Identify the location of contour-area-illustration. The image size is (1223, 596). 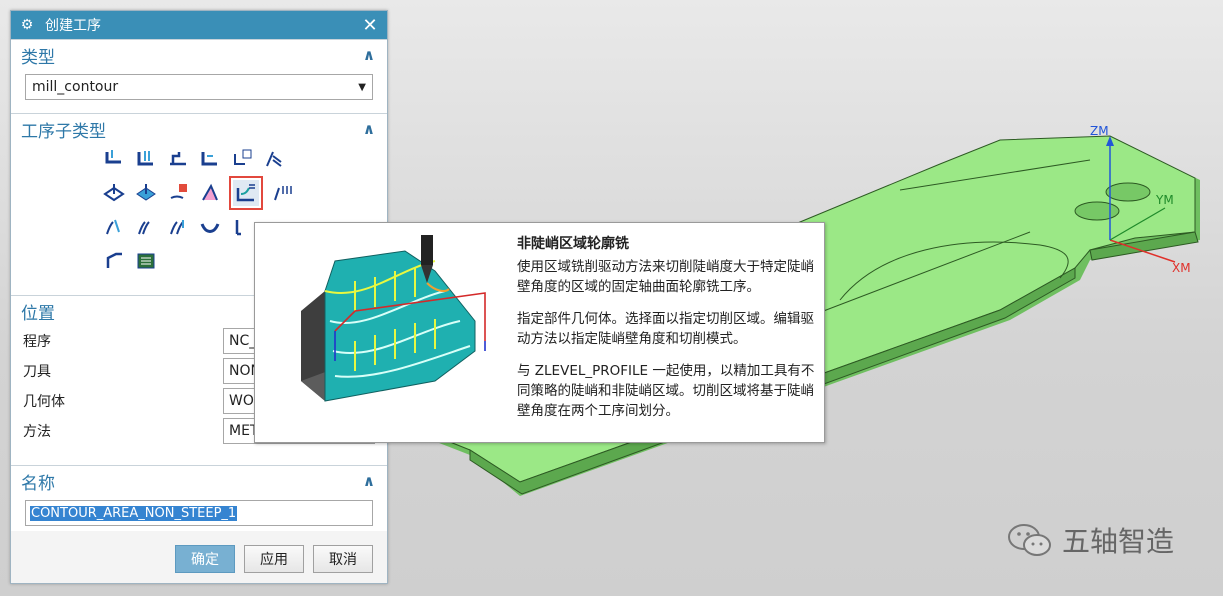
(393, 318).